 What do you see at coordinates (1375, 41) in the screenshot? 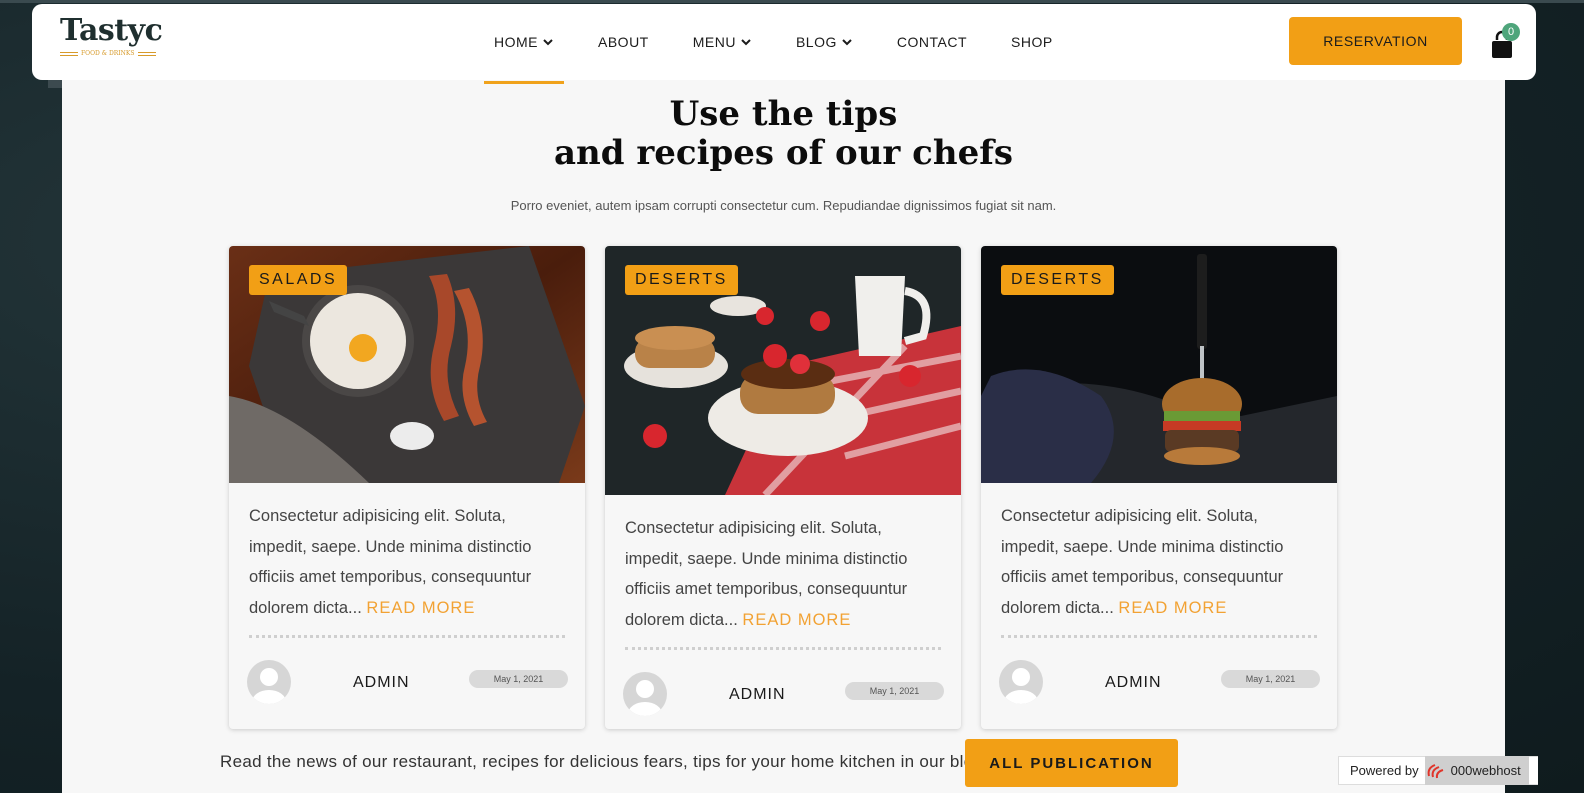
I see `reservation-button: RESERVATION` at bounding box center [1375, 41].